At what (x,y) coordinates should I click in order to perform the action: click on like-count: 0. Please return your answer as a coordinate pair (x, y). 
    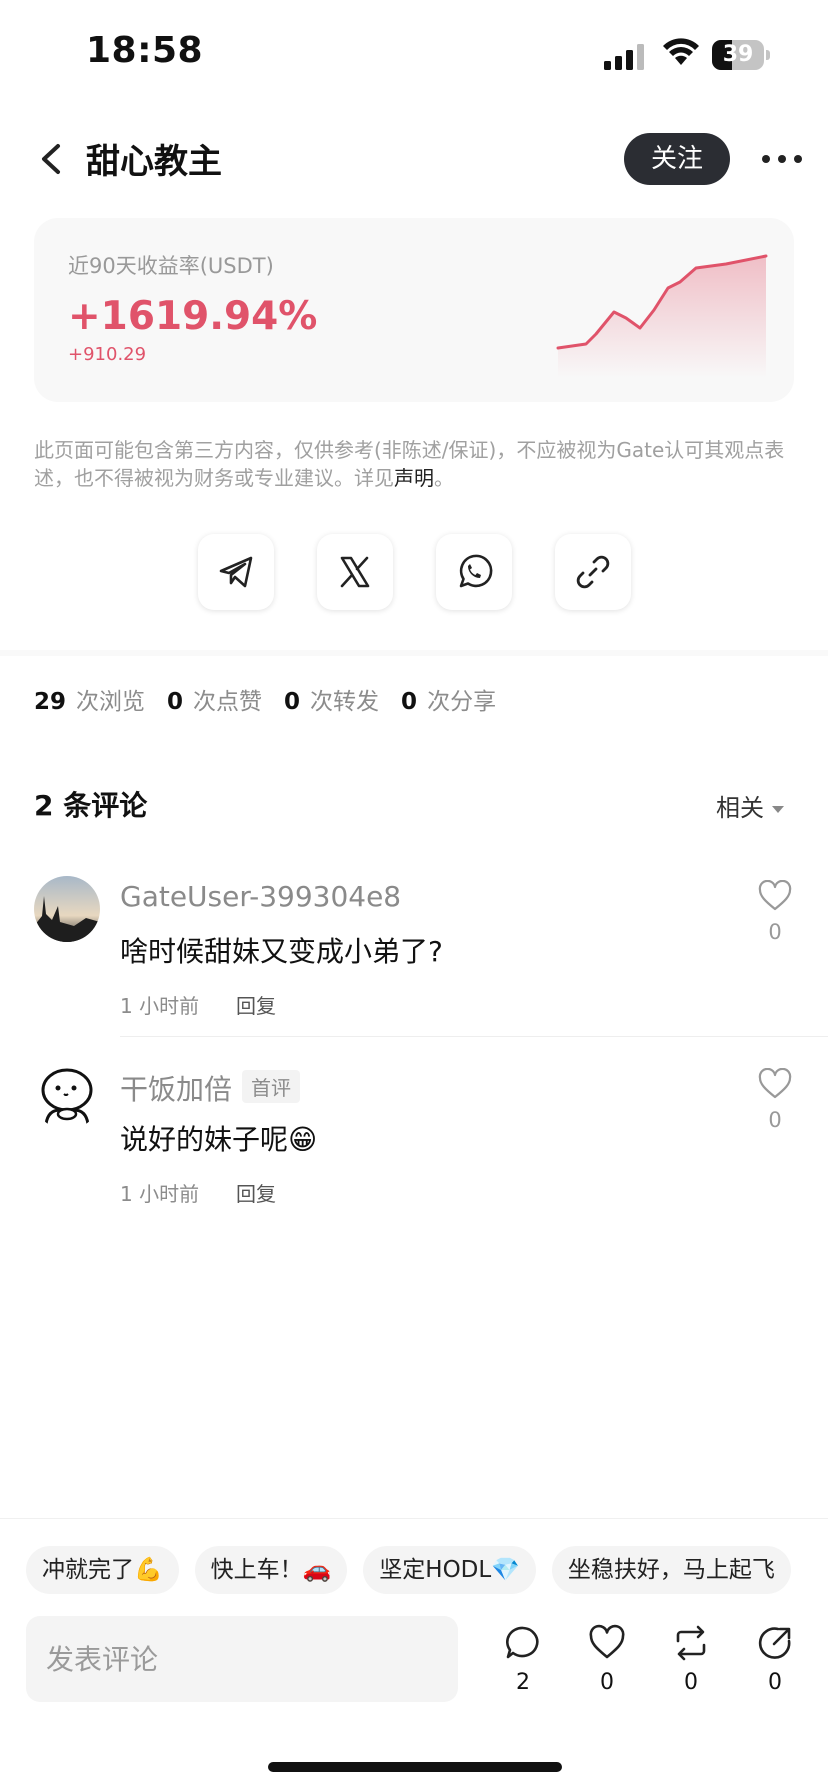
    Looking at the image, I should click on (607, 1682).